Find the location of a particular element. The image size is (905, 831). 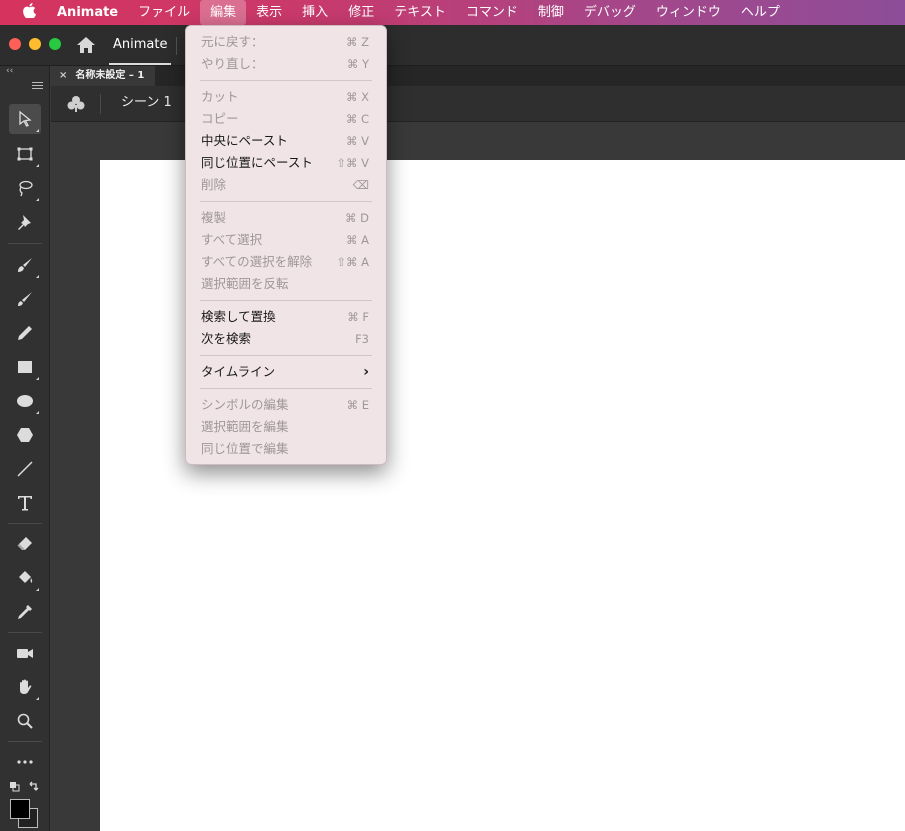

collapse-panel-icon: ‹‹ is located at coordinates (9, 71).